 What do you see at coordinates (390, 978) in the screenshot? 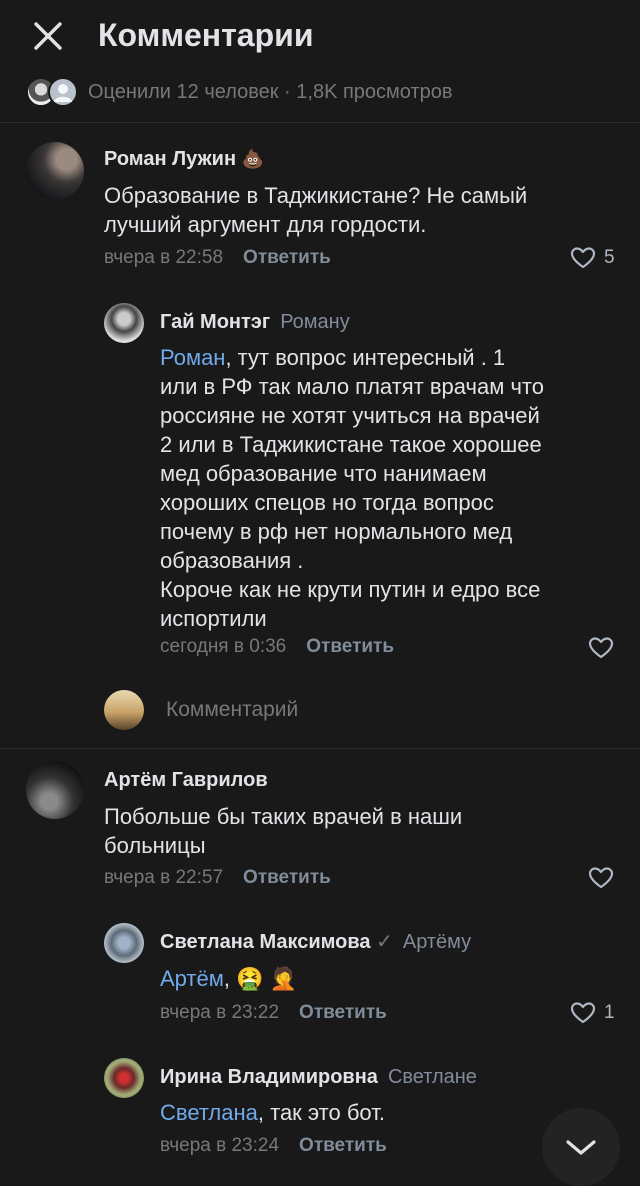
I see `comment-text: Артём, 🤮 🤦` at bounding box center [390, 978].